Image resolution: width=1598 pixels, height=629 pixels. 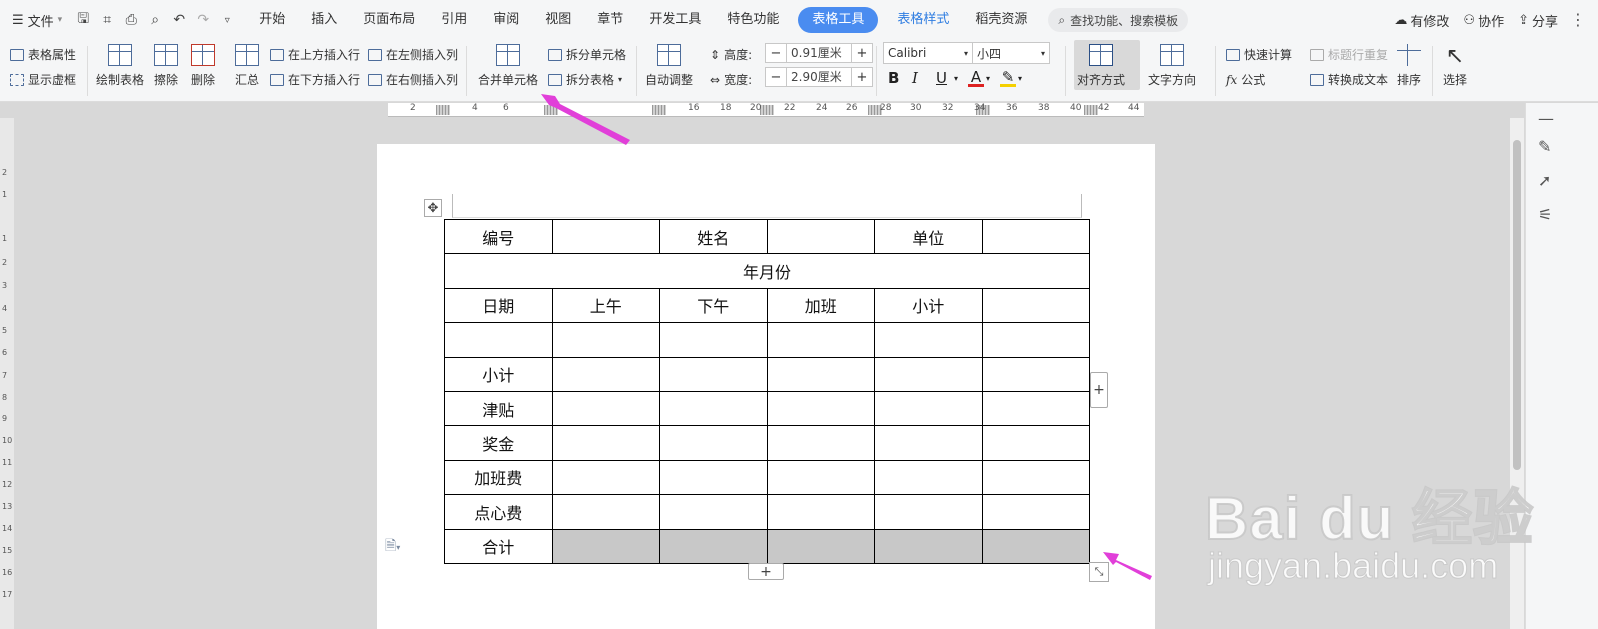 I want to click on italic-icon: I, so click(x=923, y=78).